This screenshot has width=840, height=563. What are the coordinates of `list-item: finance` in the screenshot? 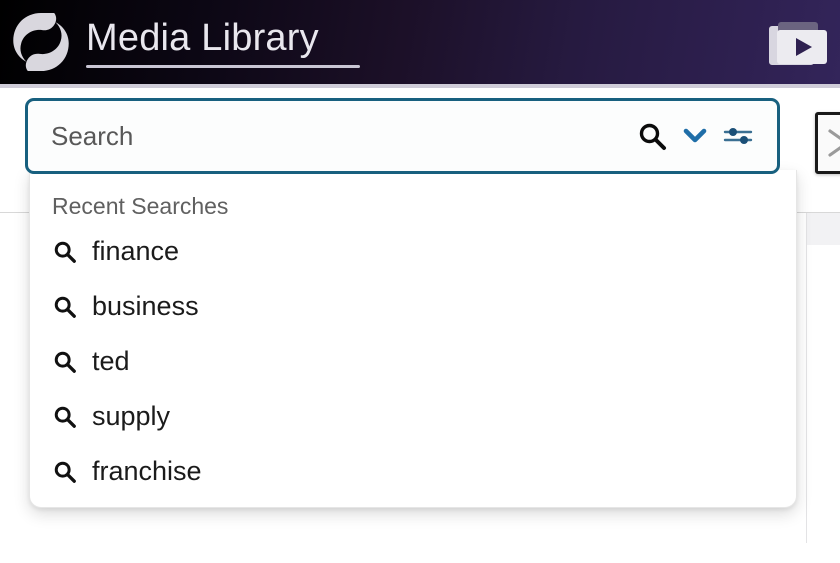 It's located at (413, 251).